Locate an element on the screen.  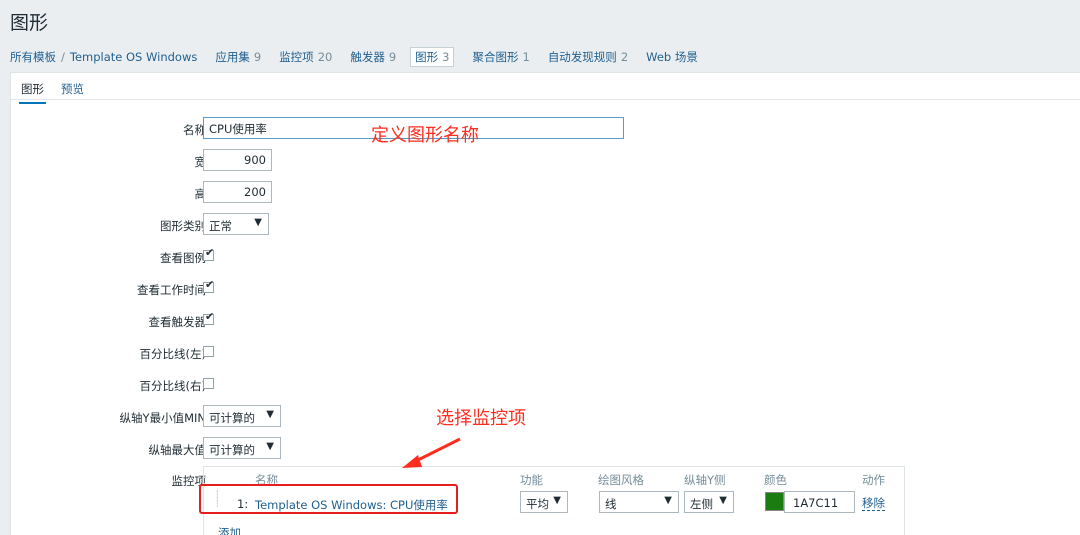
show-triggers-checkbox: ✔ is located at coordinates (209, 317).